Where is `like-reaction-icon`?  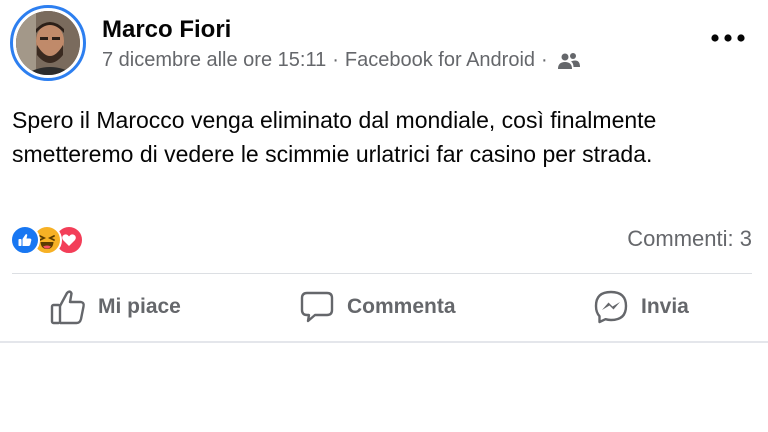 like-reaction-icon is located at coordinates (25, 240).